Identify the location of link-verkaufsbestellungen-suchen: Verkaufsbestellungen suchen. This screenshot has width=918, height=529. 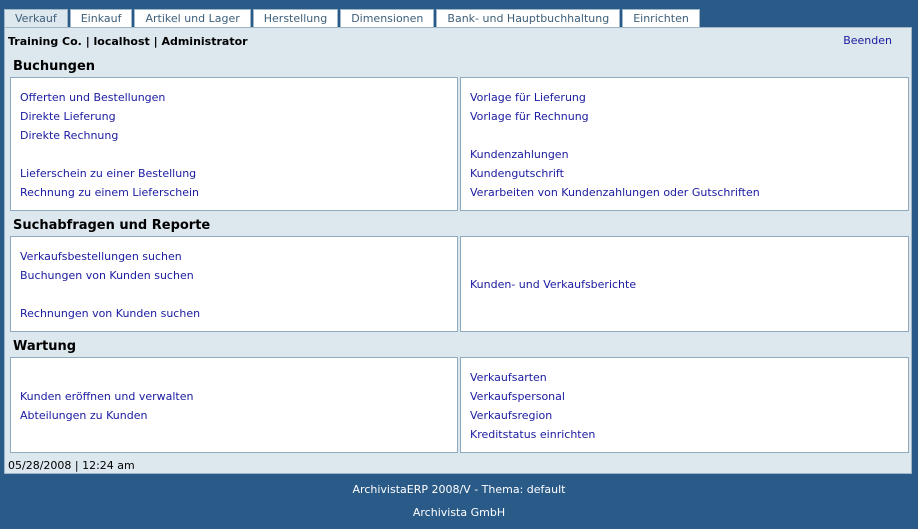
(101, 256).